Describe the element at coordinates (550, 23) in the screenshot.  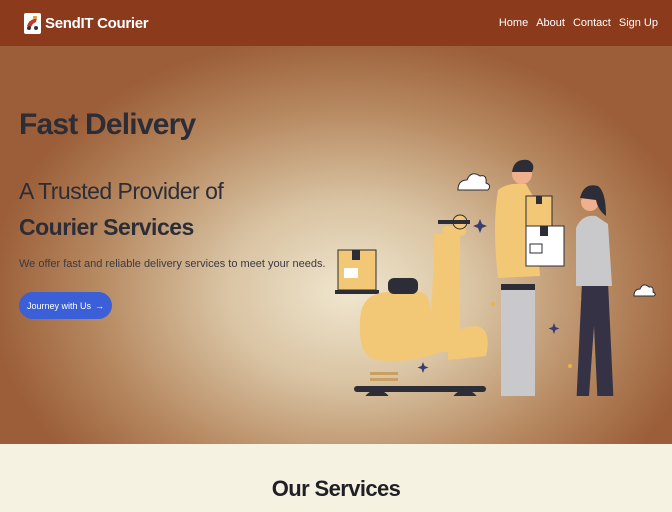
I see `nav-link-about: About` at that location.